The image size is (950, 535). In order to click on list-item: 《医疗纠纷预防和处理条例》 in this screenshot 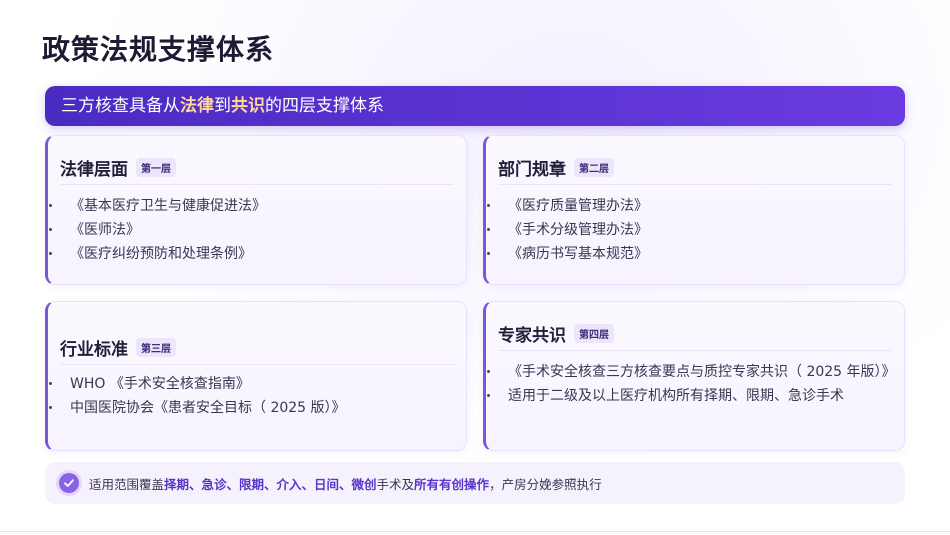, I will do `click(250, 254)`.